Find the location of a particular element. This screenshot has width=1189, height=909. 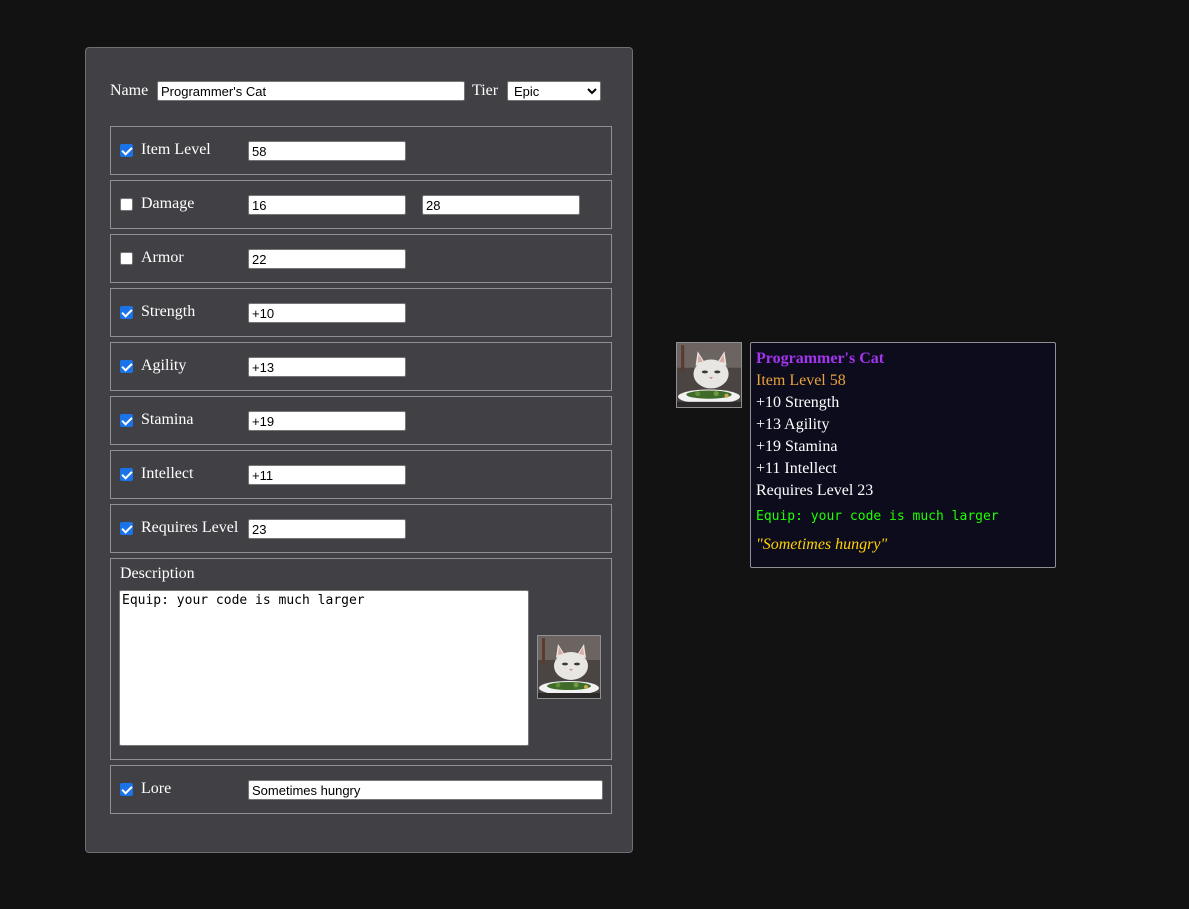

agility-label: Agility is located at coordinates (164, 365).